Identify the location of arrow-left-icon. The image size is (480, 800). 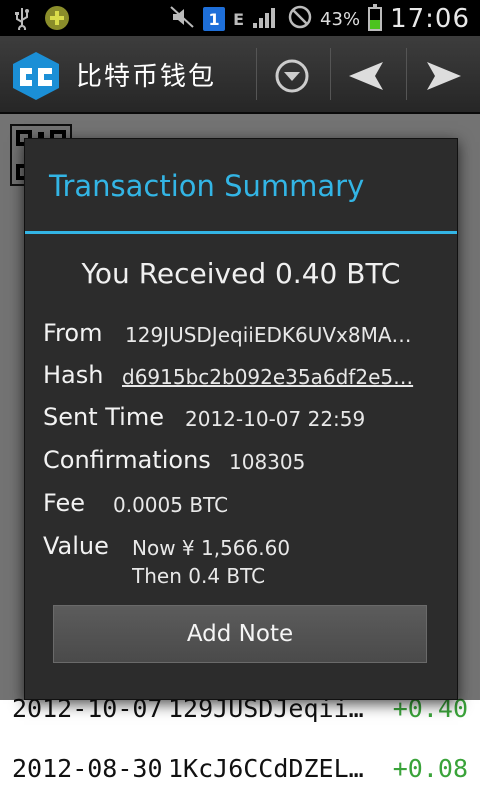
(366, 76).